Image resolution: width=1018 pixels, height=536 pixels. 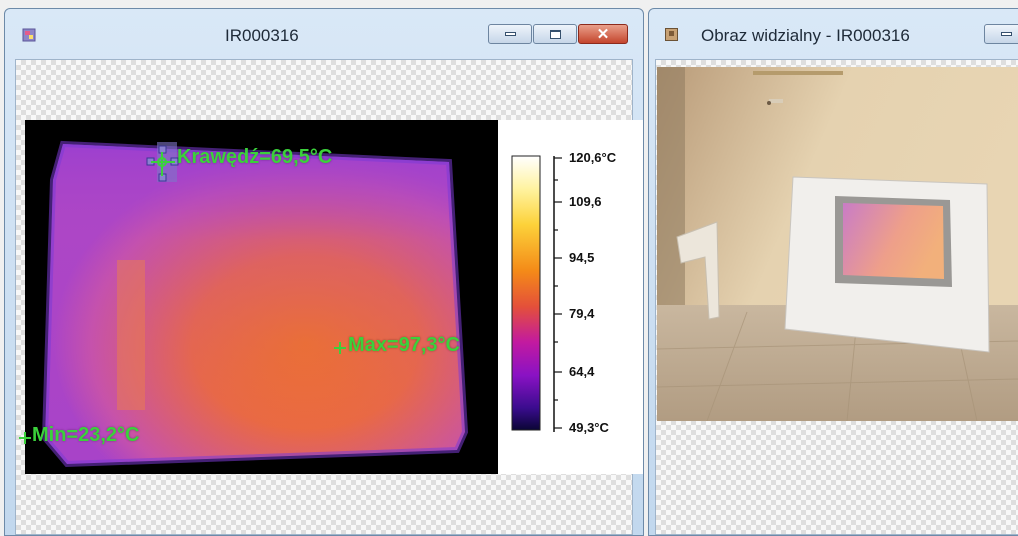 I want to click on thermal-app-icon, so click(x=29, y=35).